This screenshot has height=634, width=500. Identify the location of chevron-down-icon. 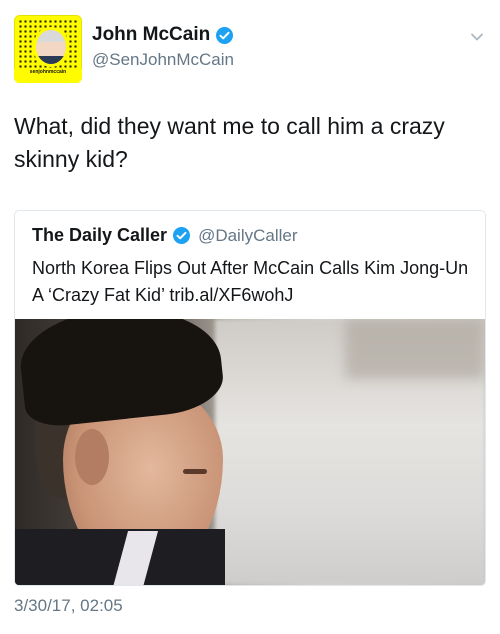
(477, 37).